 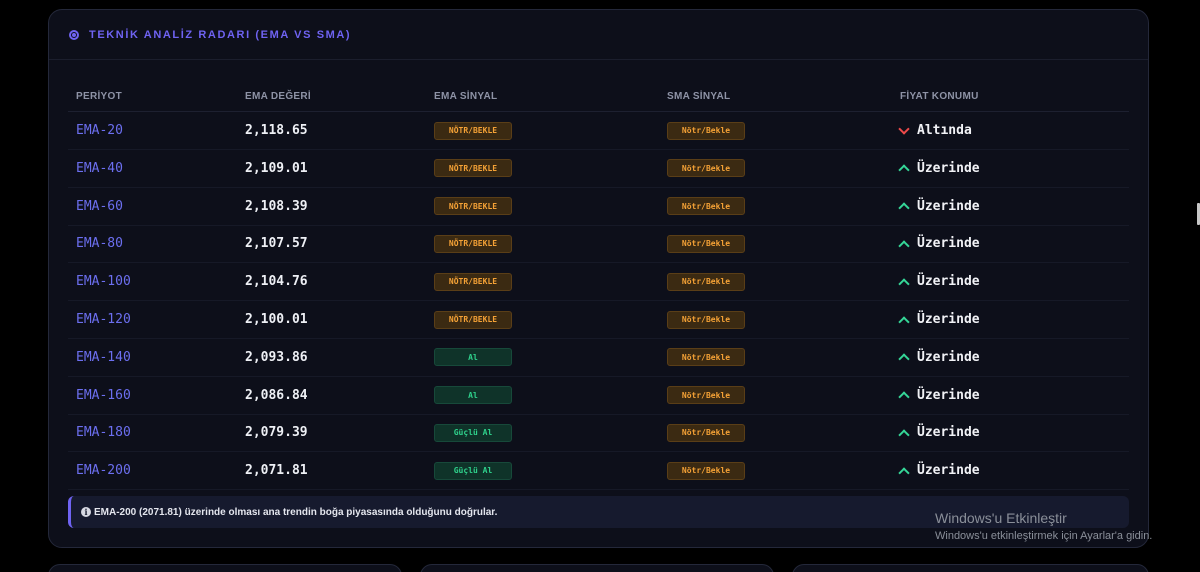 What do you see at coordinates (276, 244) in the screenshot?
I see `ema-value-cell: 2,107.57` at bounding box center [276, 244].